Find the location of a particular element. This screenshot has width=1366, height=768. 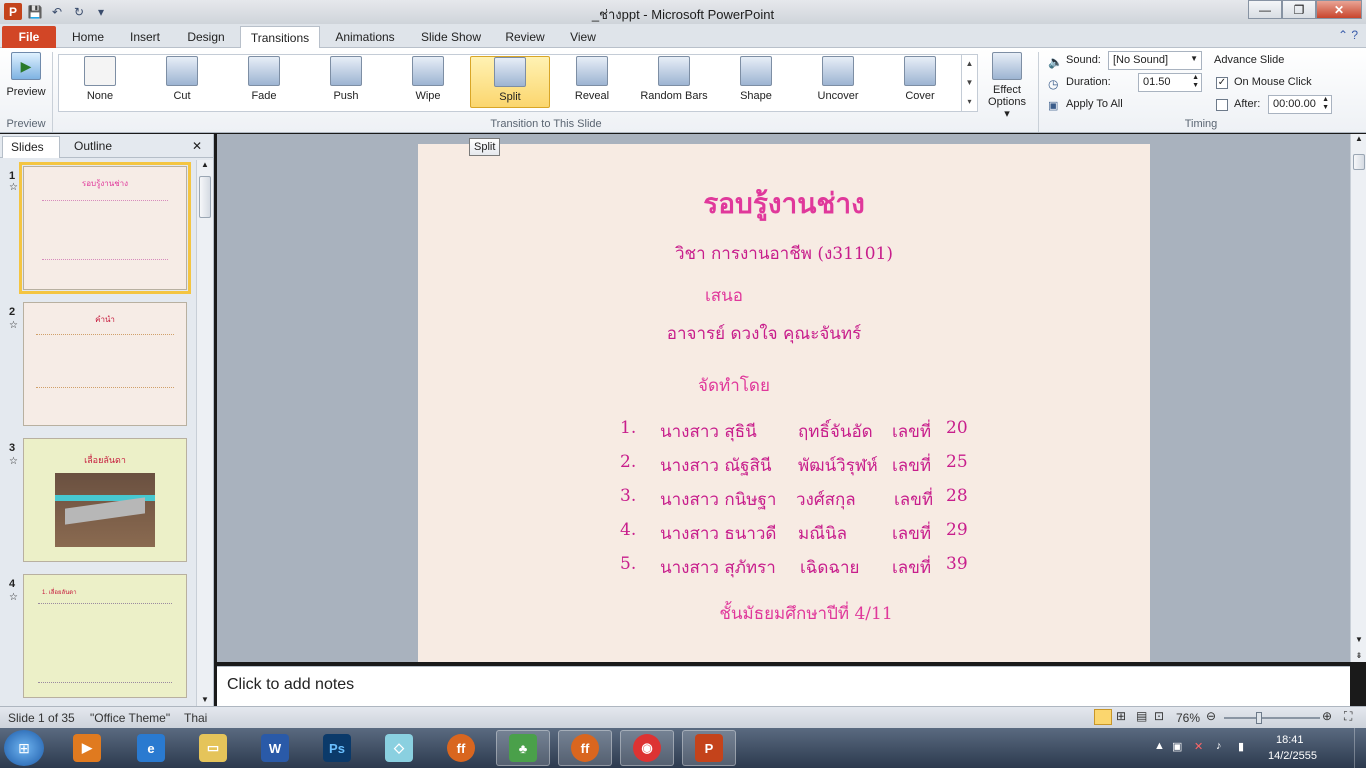

word-app: W is located at coordinates (275, 748).